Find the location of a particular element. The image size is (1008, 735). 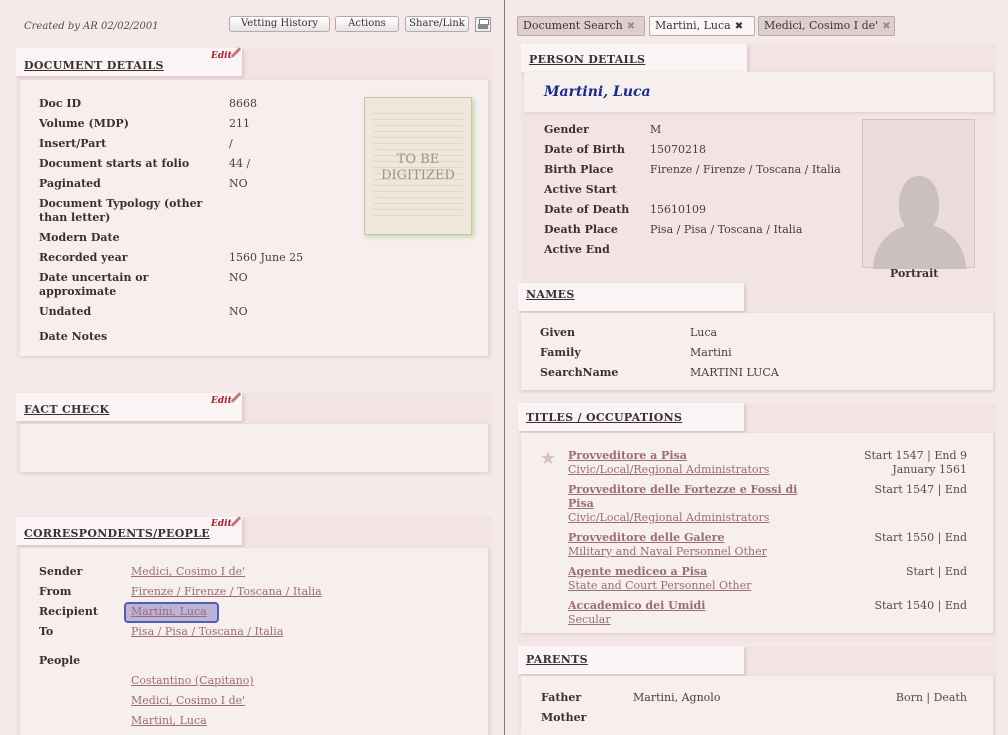

folio-value: 44 / is located at coordinates (240, 163).